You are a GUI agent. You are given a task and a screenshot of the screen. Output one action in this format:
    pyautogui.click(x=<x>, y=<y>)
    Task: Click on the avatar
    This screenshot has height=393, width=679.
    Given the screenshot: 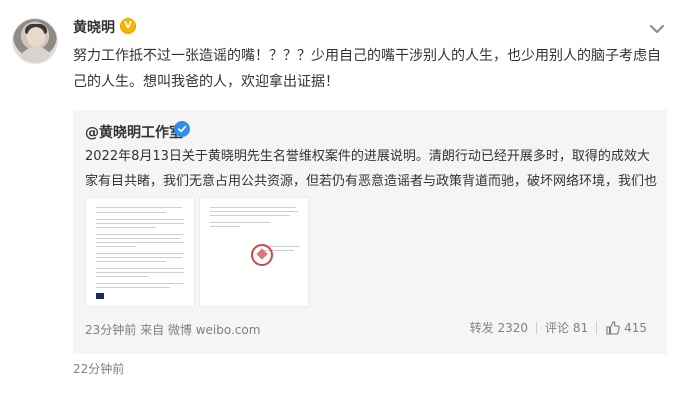 What is the action you would take?
    pyautogui.click(x=35, y=41)
    